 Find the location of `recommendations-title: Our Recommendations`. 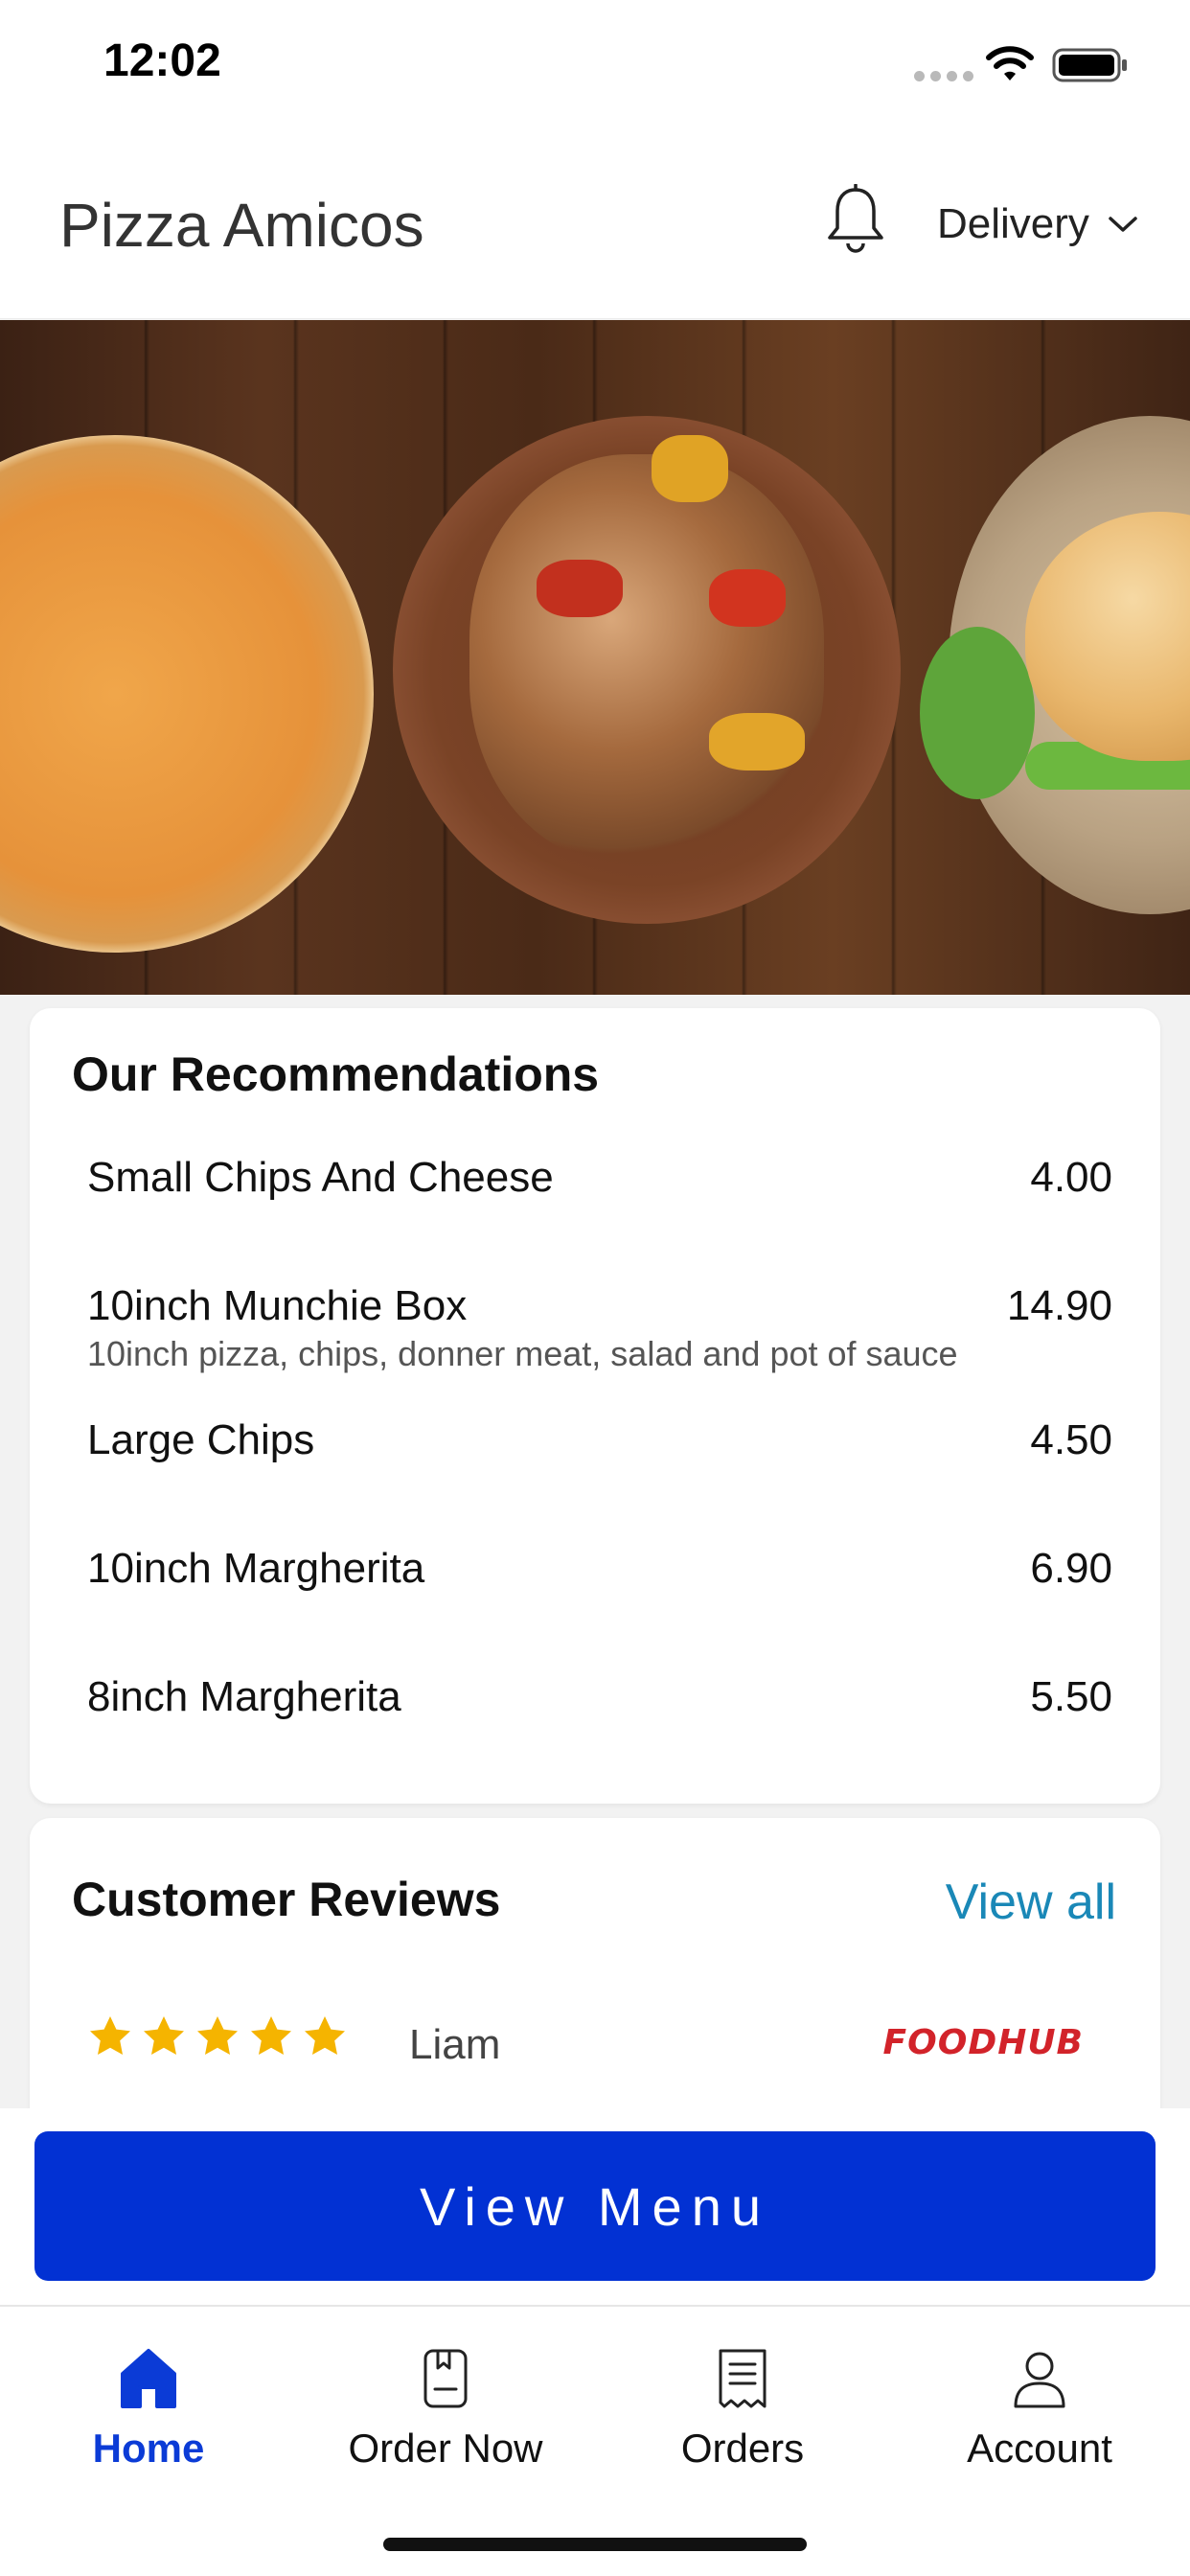

recommendations-title: Our Recommendations is located at coordinates (336, 1074).